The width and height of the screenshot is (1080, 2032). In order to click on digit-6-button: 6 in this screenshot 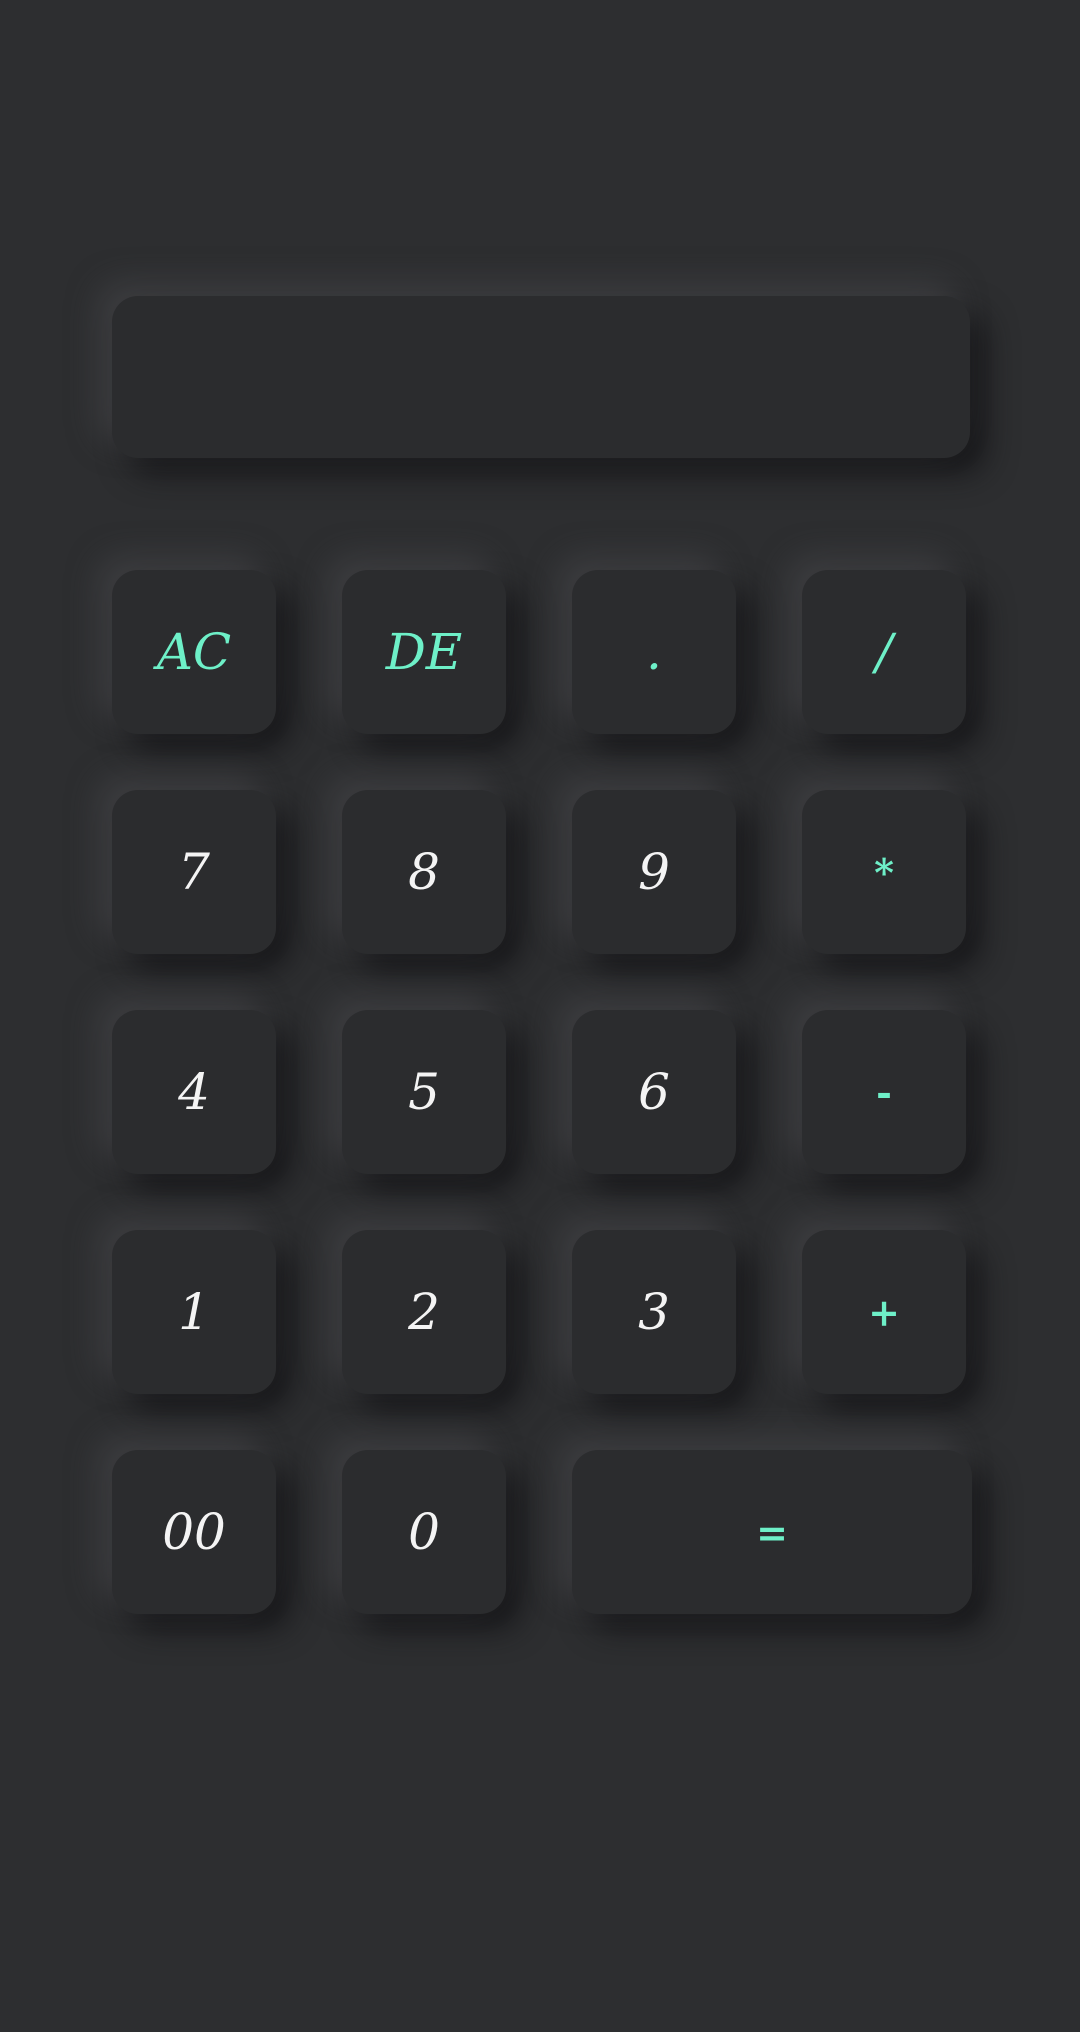, I will do `click(654, 1092)`.